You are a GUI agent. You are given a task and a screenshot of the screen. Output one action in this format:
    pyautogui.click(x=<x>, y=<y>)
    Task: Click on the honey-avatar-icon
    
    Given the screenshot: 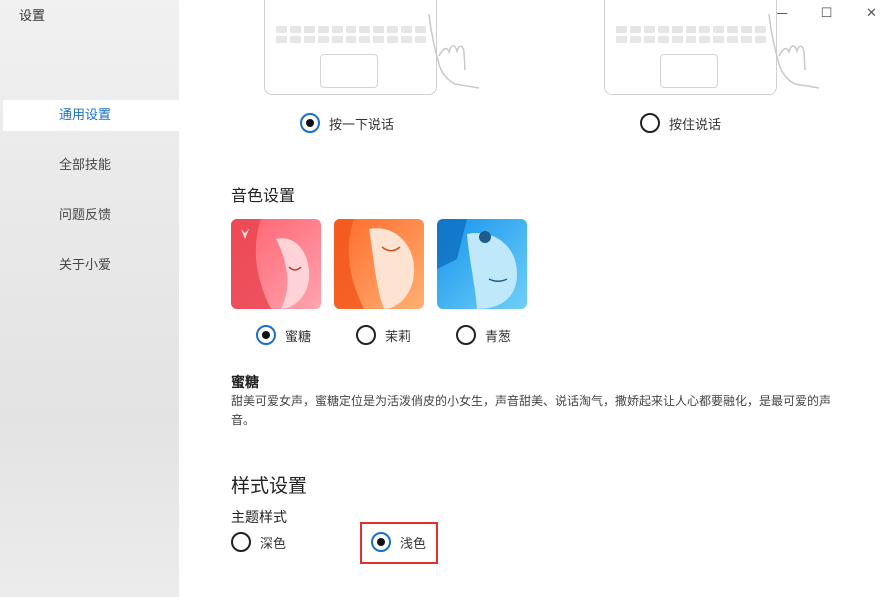 What is the action you would take?
    pyautogui.click(x=276, y=264)
    